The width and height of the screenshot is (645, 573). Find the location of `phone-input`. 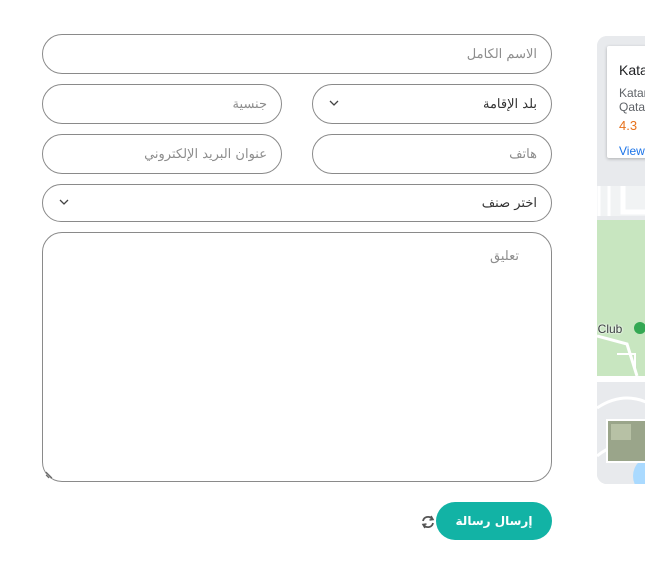

phone-input is located at coordinates (432, 154).